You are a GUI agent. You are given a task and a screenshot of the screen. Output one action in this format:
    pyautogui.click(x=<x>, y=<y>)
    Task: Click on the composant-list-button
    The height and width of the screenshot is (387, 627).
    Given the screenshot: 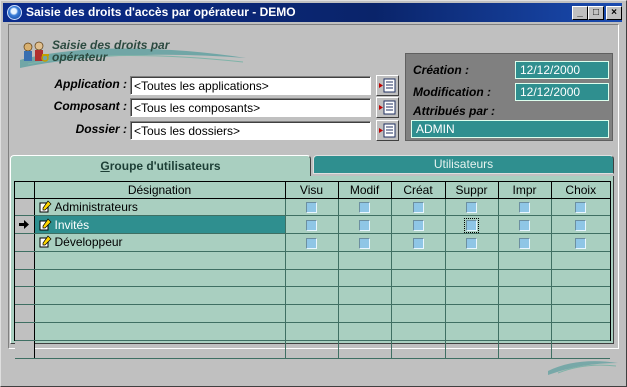 What is the action you would take?
    pyautogui.click(x=387, y=107)
    